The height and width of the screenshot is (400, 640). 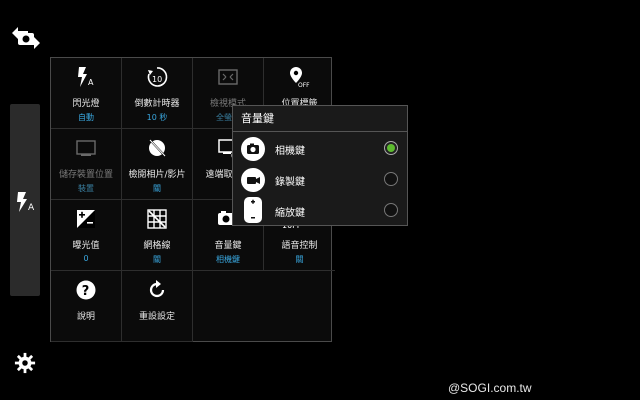 What do you see at coordinates (86, 104) in the screenshot?
I see `setting-label: 閃光燈` at bounding box center [86, 104].